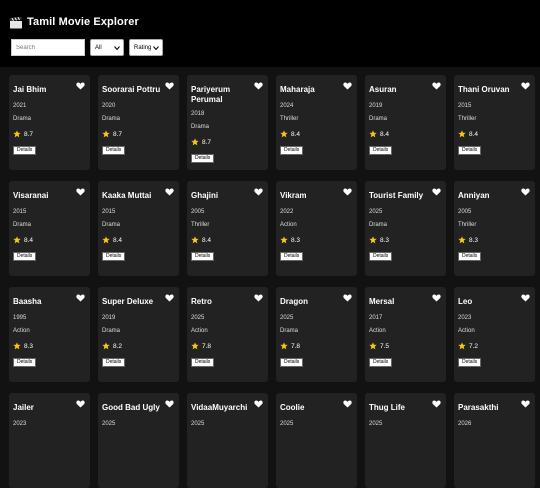 The height and width of the screenshot is (488, 540). What do you see at coordinates (227, 440) in the screenshot?
I see `movie-card: VidaaMuyarchi 2025 Details` at bounding box center [227, 440].